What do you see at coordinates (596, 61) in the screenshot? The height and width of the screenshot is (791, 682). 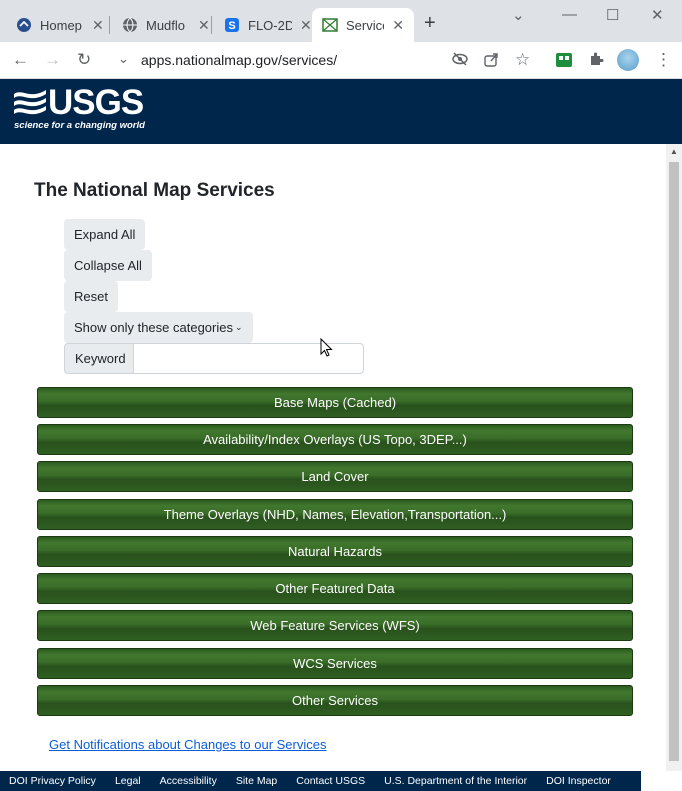 I see `puzzle-icon` at bounding box center [596, 61].